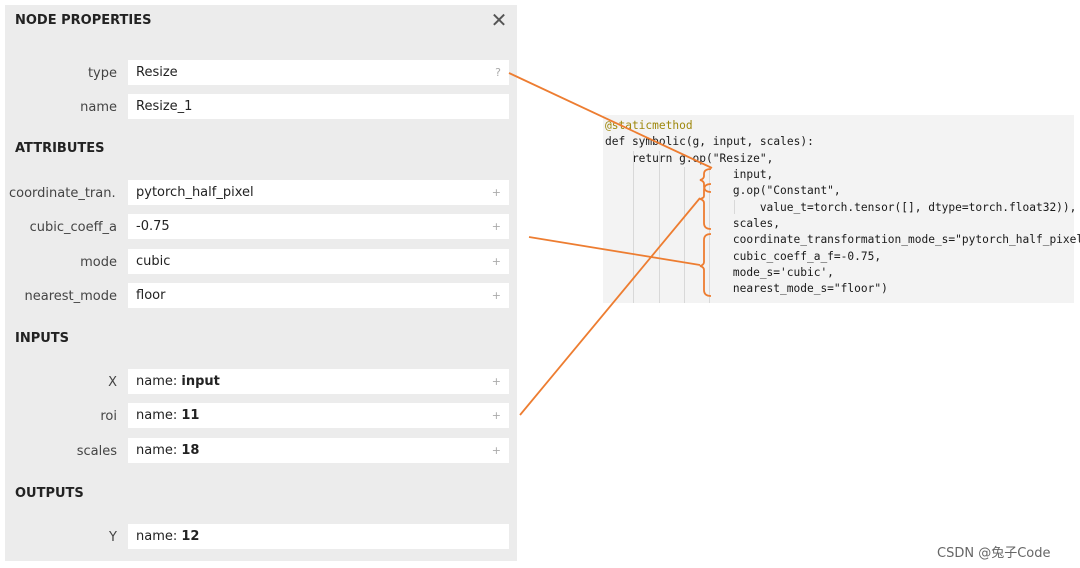 Image resolution: width=1080 pixels, height=568 pixels. I want to click on code-line: mode_s='cubic',, so click(756, 272).